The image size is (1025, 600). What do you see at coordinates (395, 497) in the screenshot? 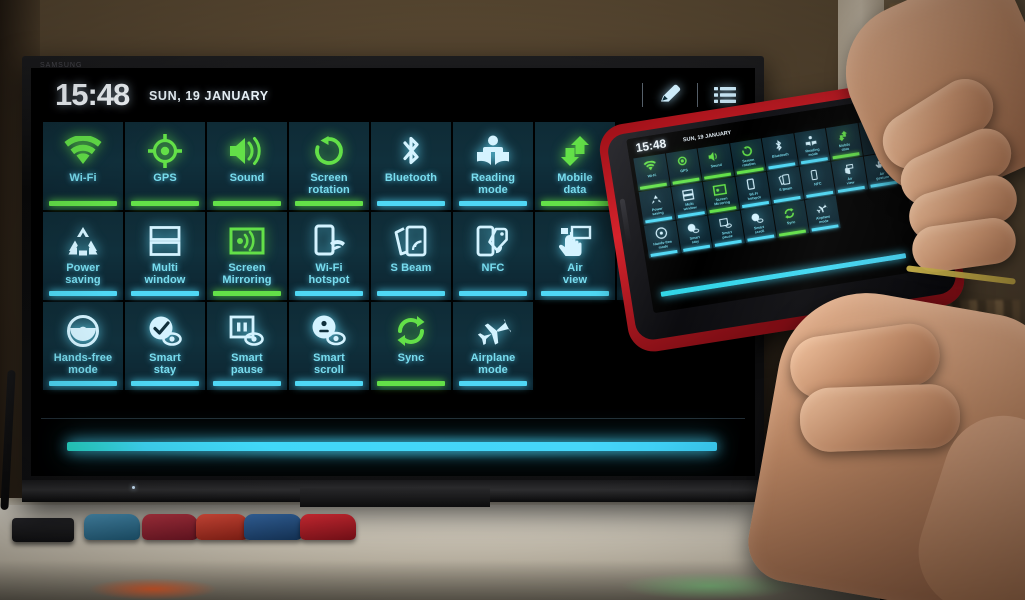
I see `tv-stand` at bounding box center [395, 497].